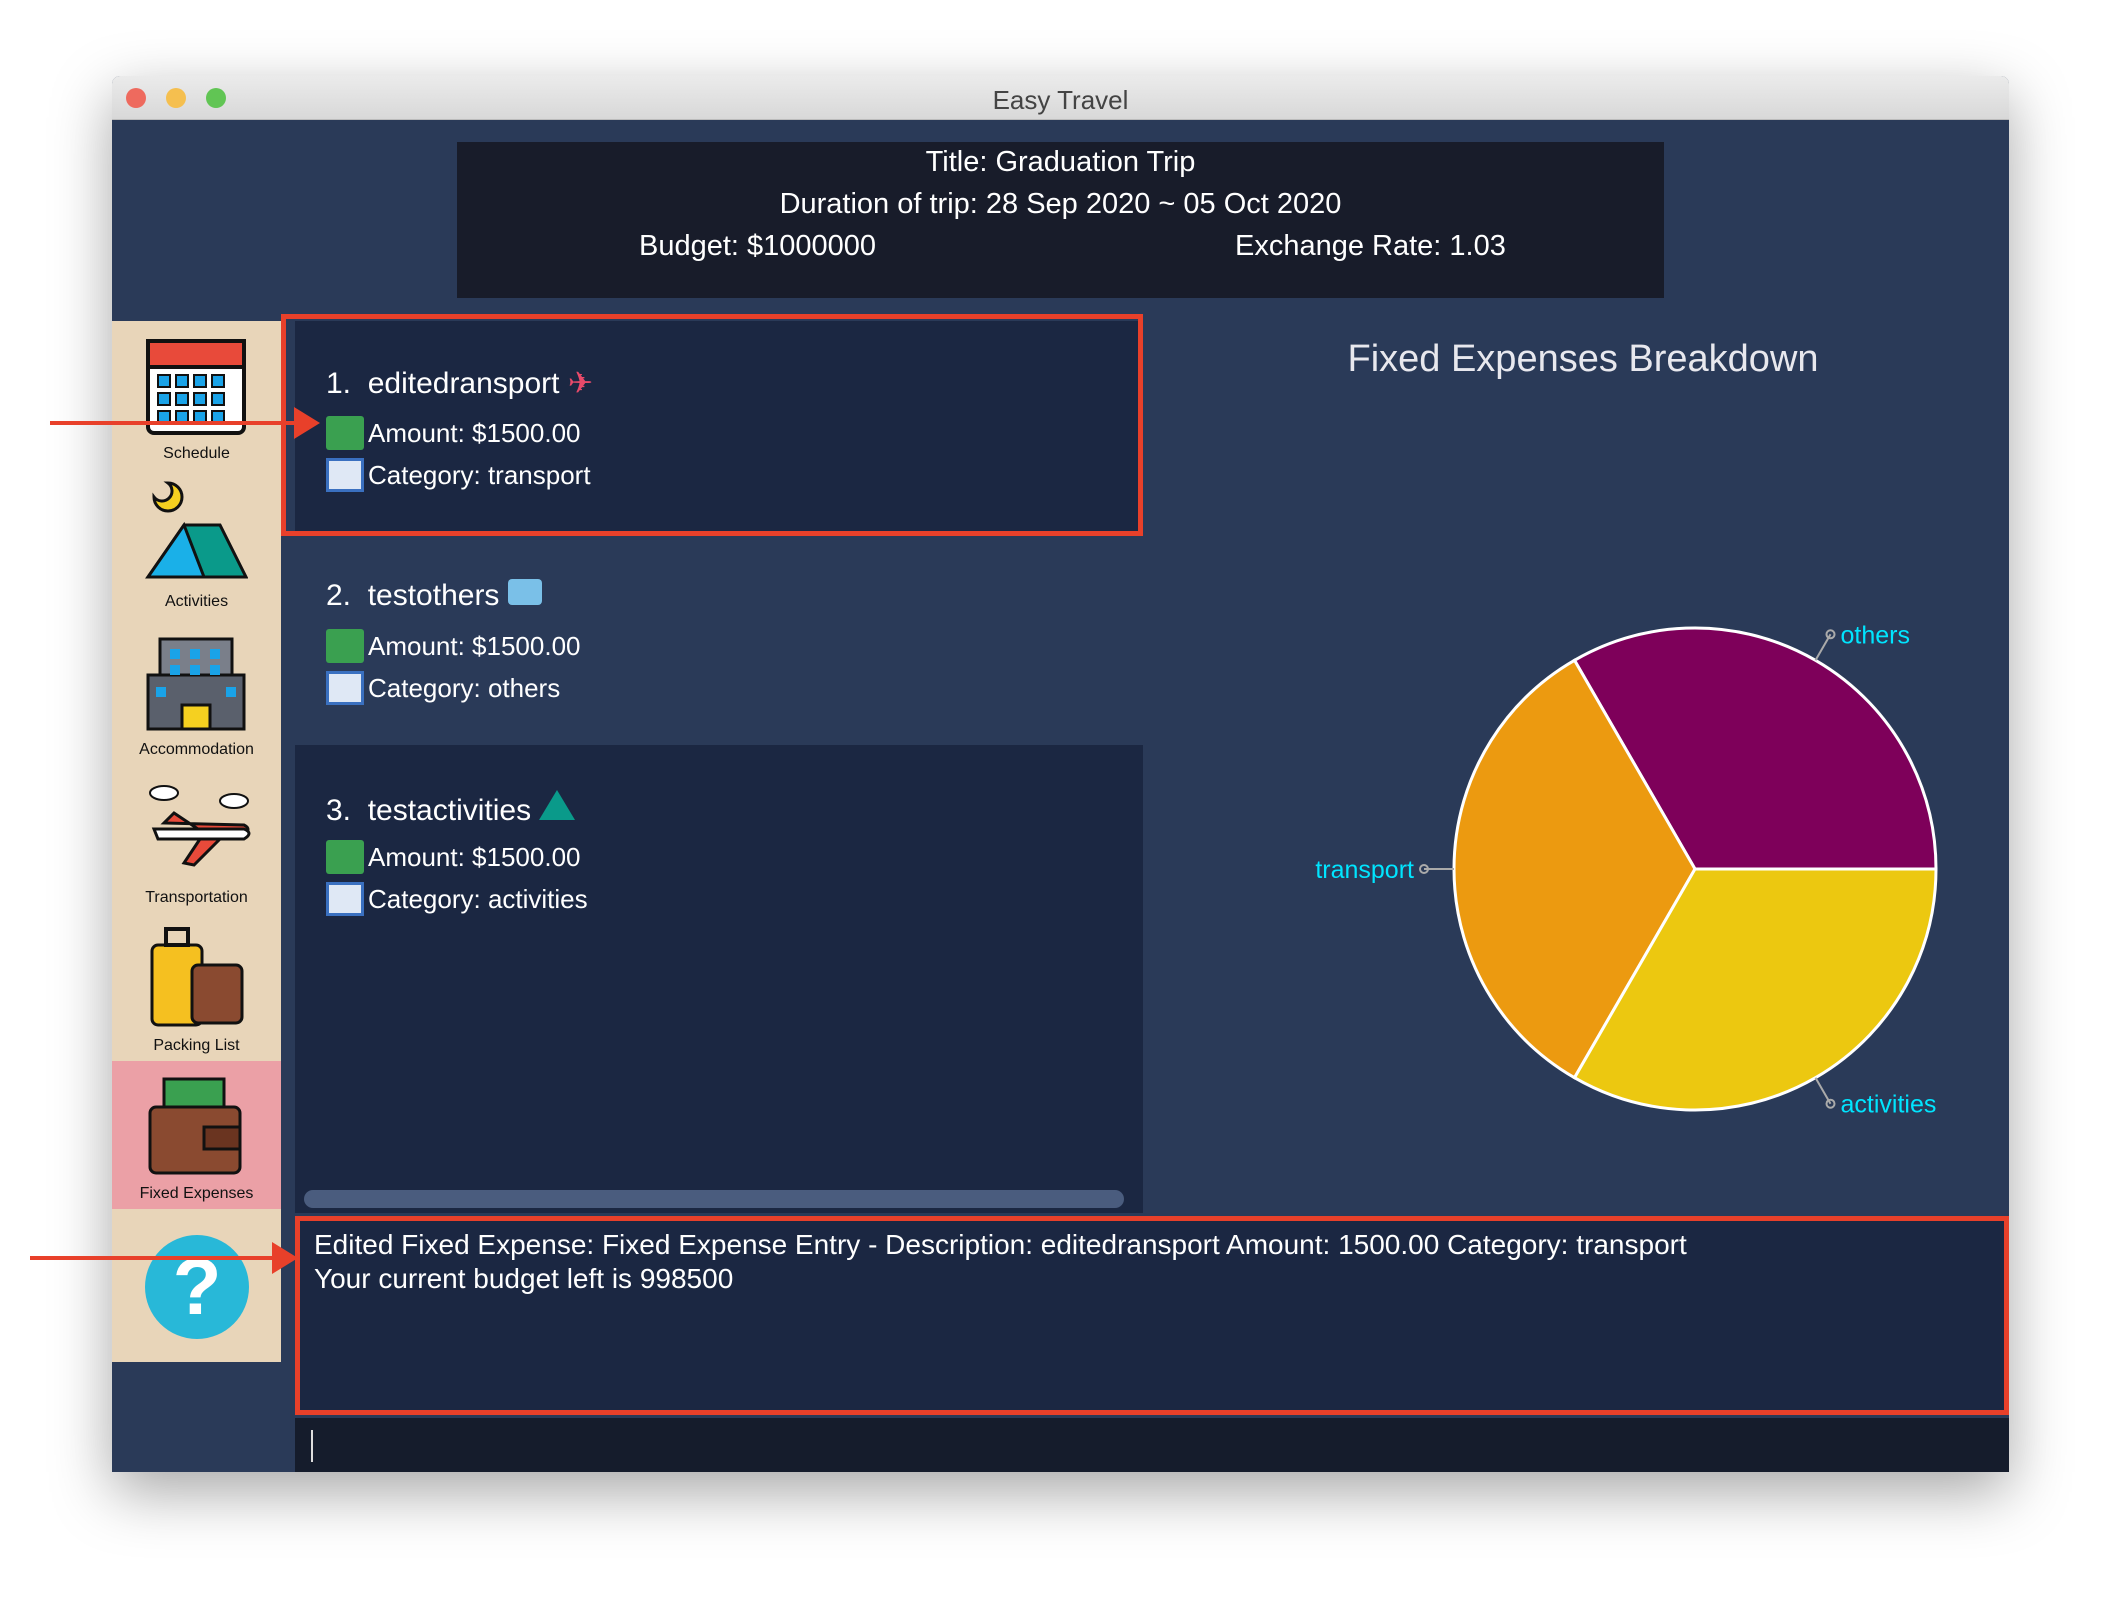 This screenshot has width=2110, height=1614. I want to click on pie-label: others, so click(1875, 635).